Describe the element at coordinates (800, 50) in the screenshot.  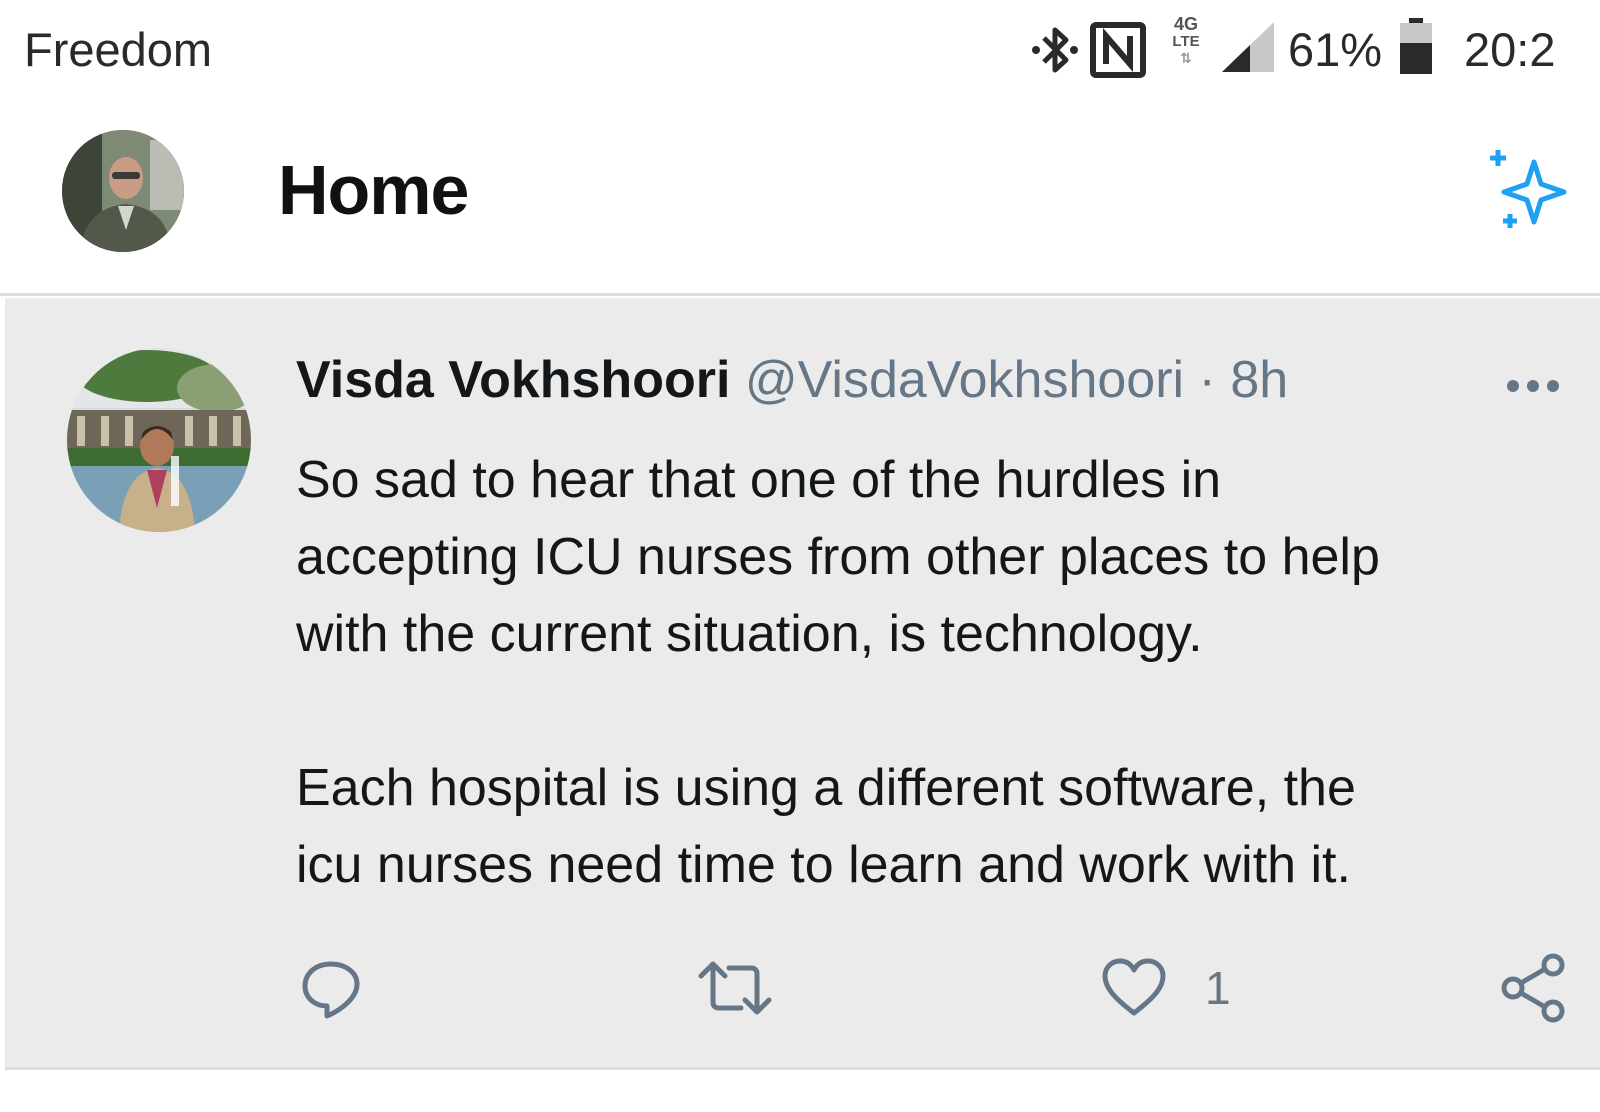
I see `status-bar: Freedom 4G LTE ⇅ 61% 20:2` at that location.